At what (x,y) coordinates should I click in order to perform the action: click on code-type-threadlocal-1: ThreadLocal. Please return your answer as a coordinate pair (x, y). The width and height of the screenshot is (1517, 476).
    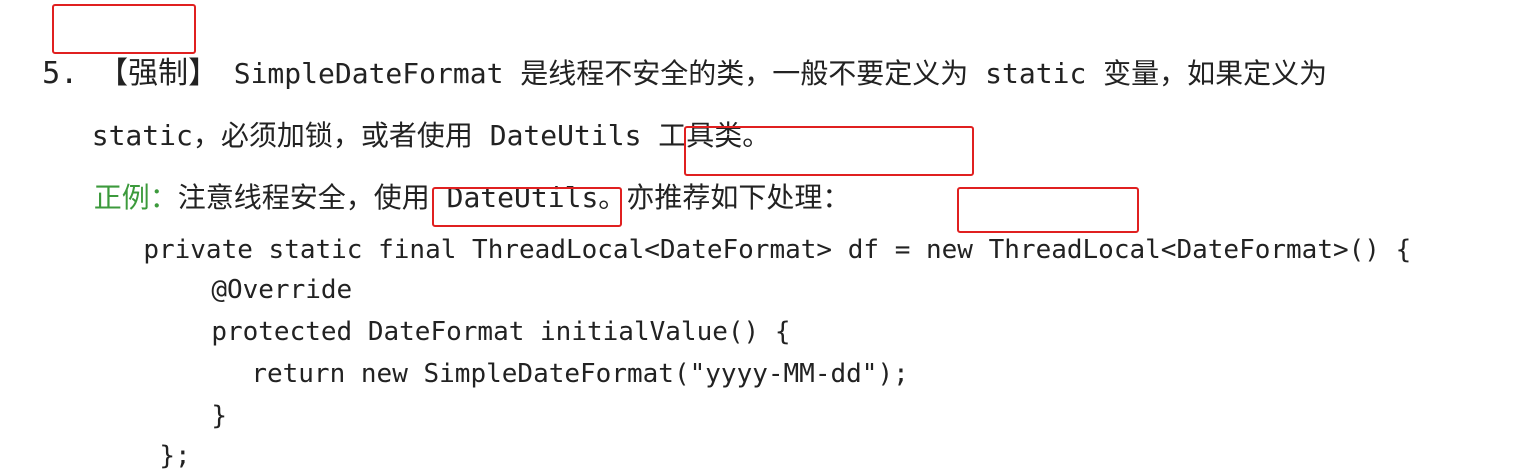
    Looking at the image, I should click on (558, 250).